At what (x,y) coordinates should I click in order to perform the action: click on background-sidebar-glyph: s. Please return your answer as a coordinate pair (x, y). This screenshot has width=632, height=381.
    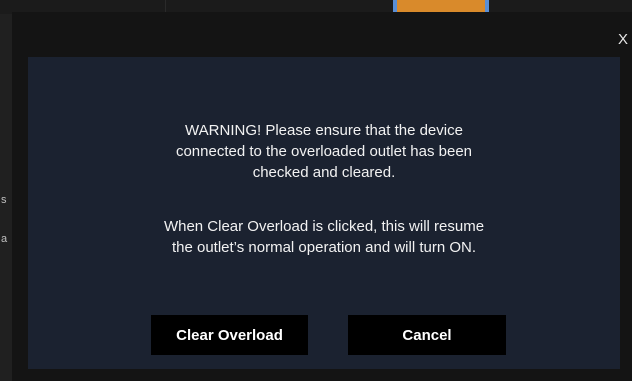
    Looking at the image, I should click on (4, 200).